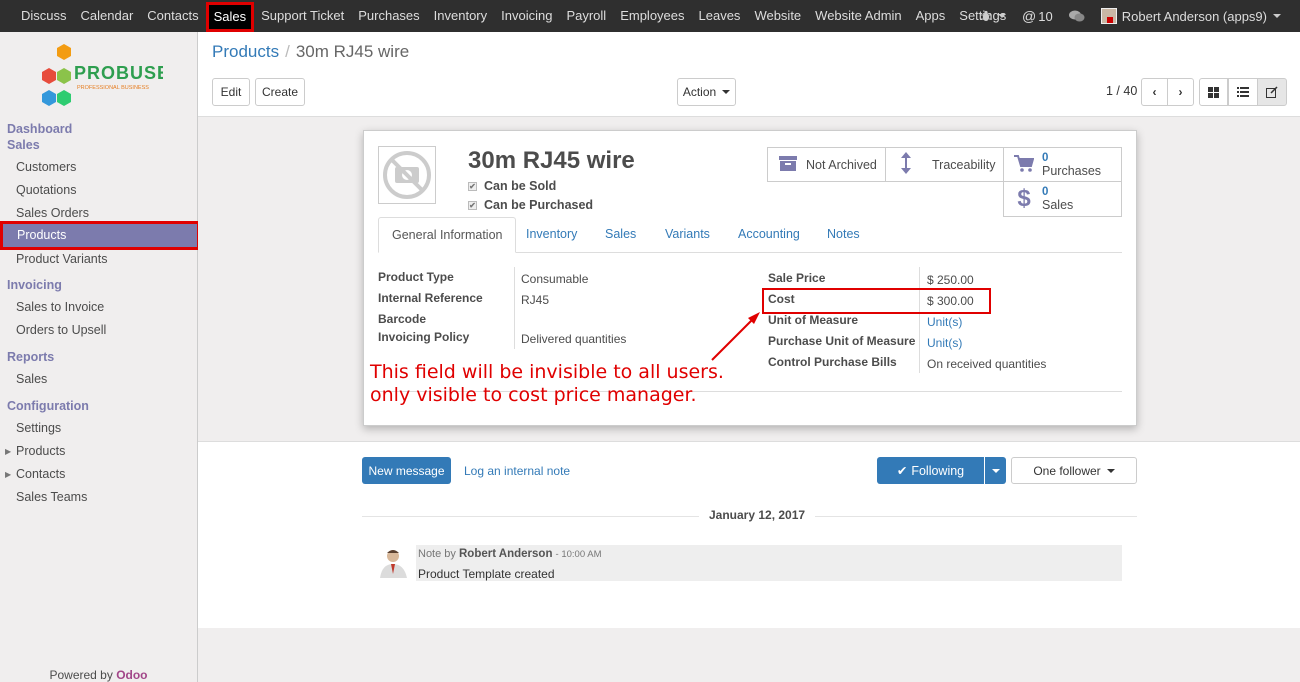  Describe the element at coordinates (98, 497) in the screenshot. I see `sidebar-item-sales-teams: Sales Teams` at that location.